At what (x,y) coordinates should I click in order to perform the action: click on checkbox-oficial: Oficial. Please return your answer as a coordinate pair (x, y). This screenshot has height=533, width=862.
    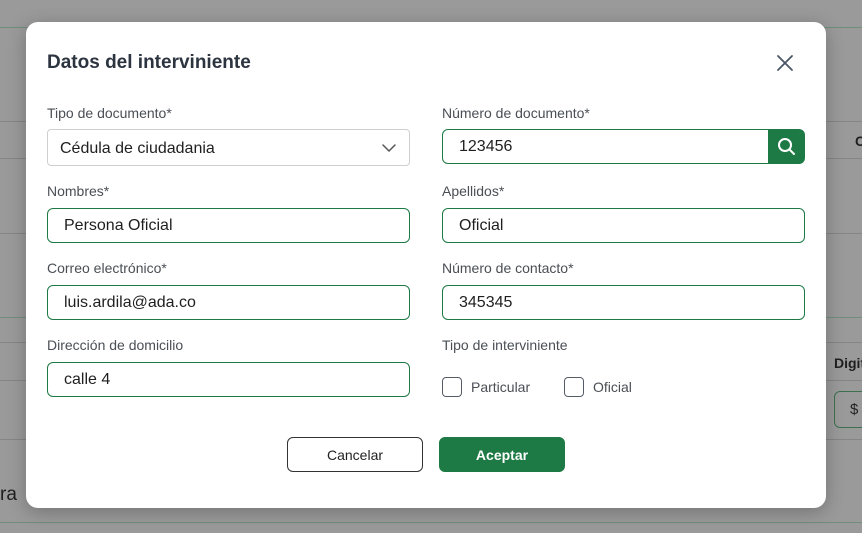
    Looking at the image, I should click on (598, 387).